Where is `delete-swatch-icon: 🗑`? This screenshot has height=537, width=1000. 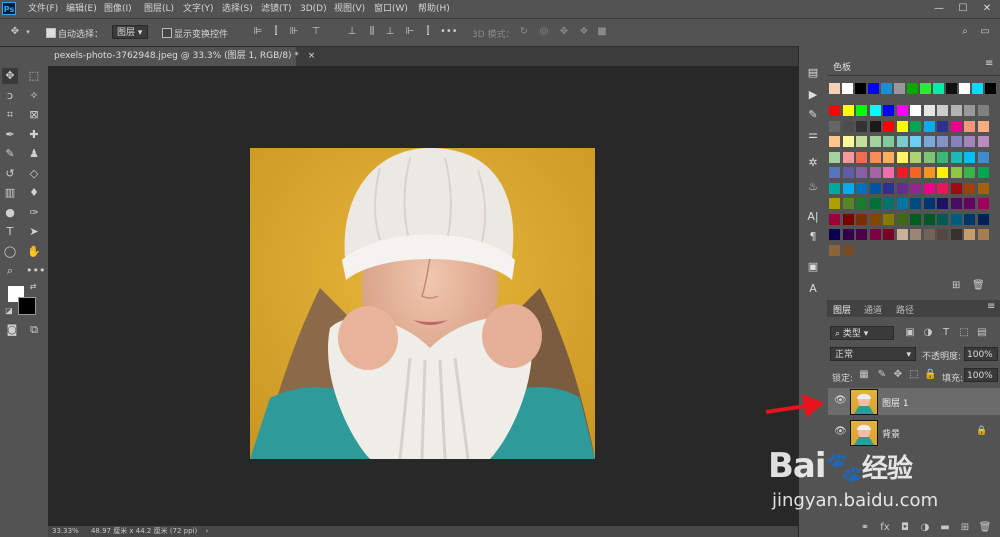 delete-swatch-icon: 🗑 is located at coordinates (978, 285).